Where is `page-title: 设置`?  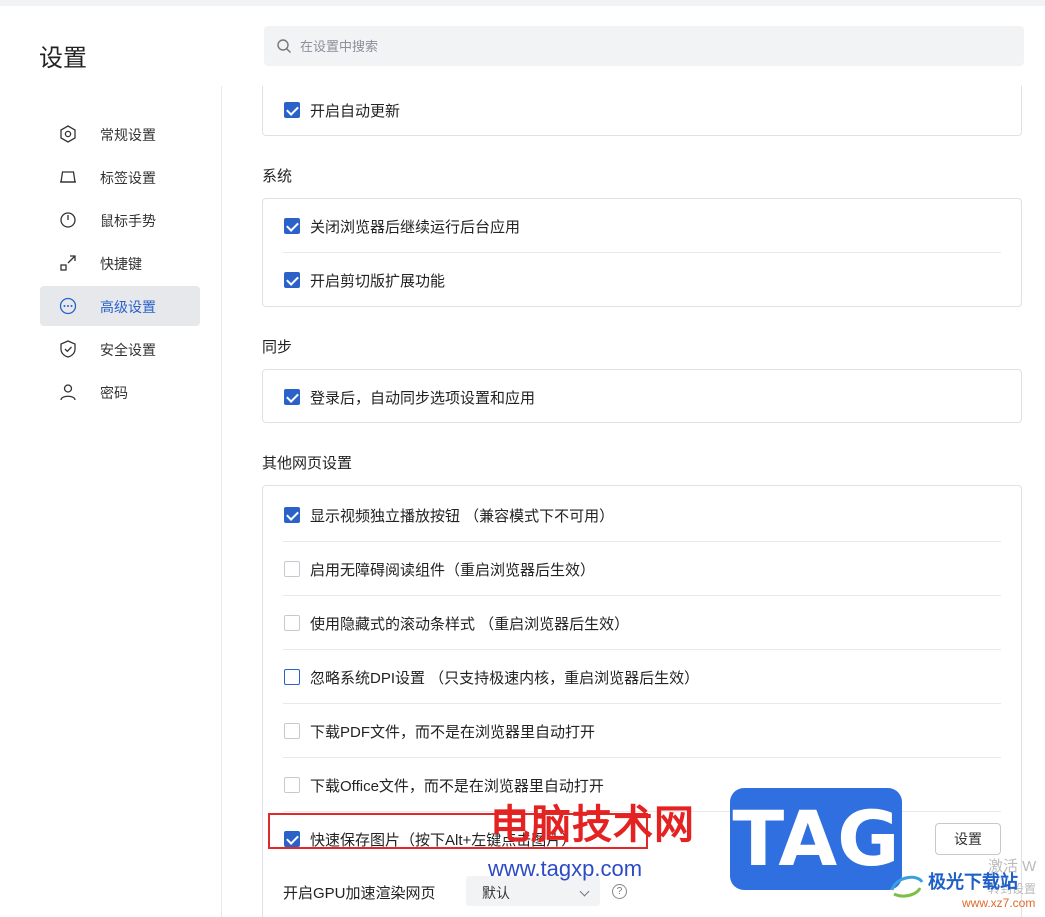 page-title: 设置 is located at coordinates (63, 58).